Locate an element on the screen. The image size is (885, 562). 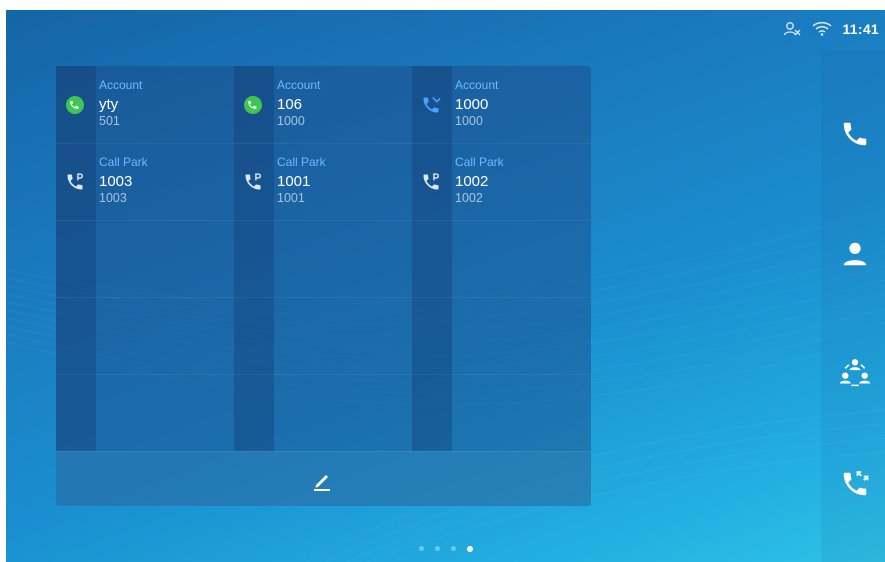
phone-icon is located at coordinates (855, 134).